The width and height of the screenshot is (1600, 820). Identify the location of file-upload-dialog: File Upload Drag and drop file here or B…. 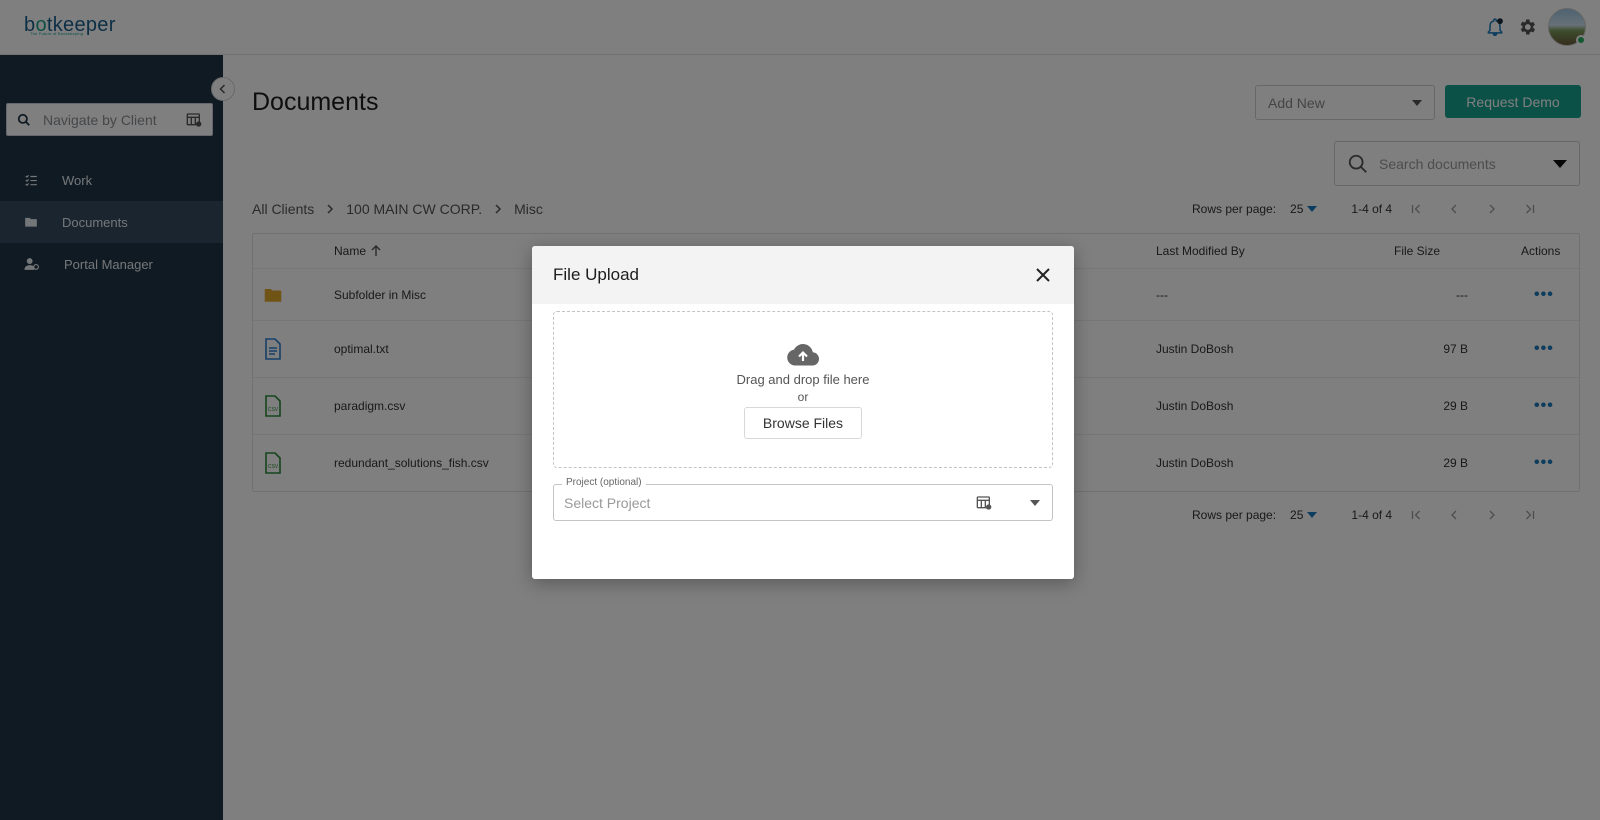
(803, 412).